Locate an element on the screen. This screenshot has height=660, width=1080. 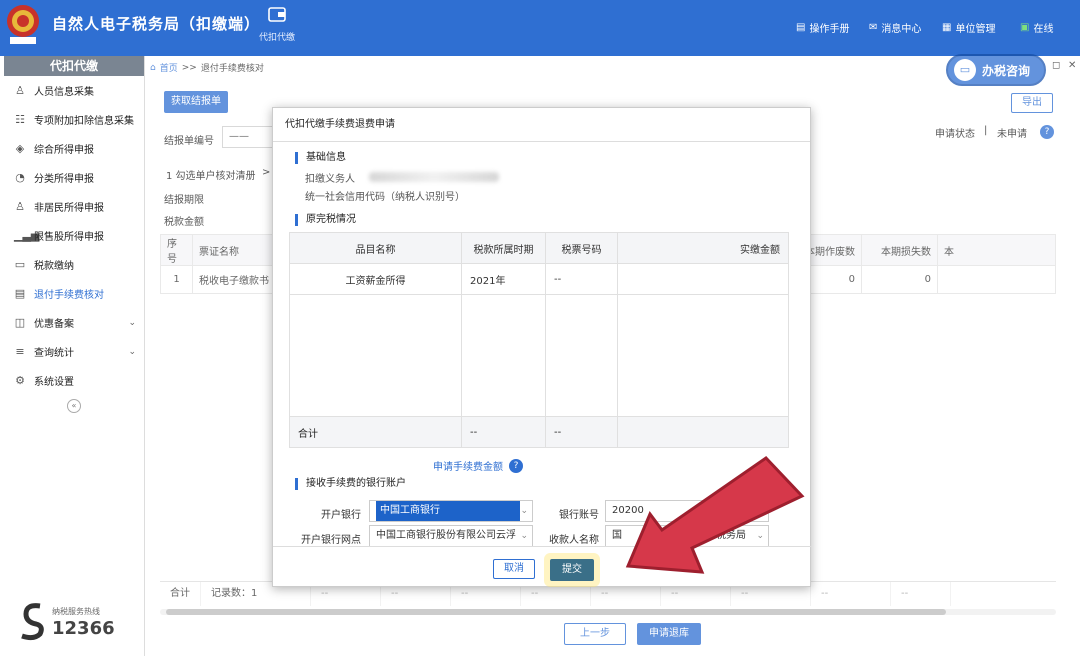
sidebar-item-label: 非居民所得申报 is located at coordinates (69, 208).